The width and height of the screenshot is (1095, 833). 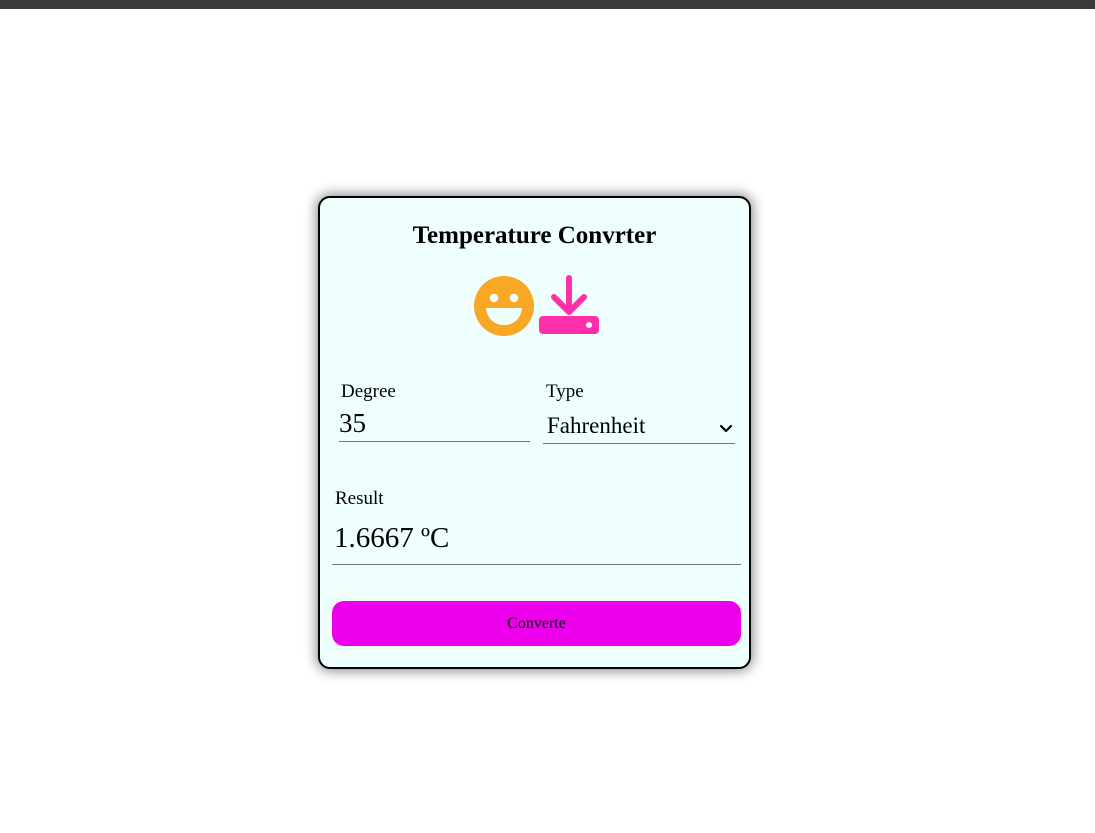 I want to click on result-field: 1.6667 ºC, so click(x=536, y=543).